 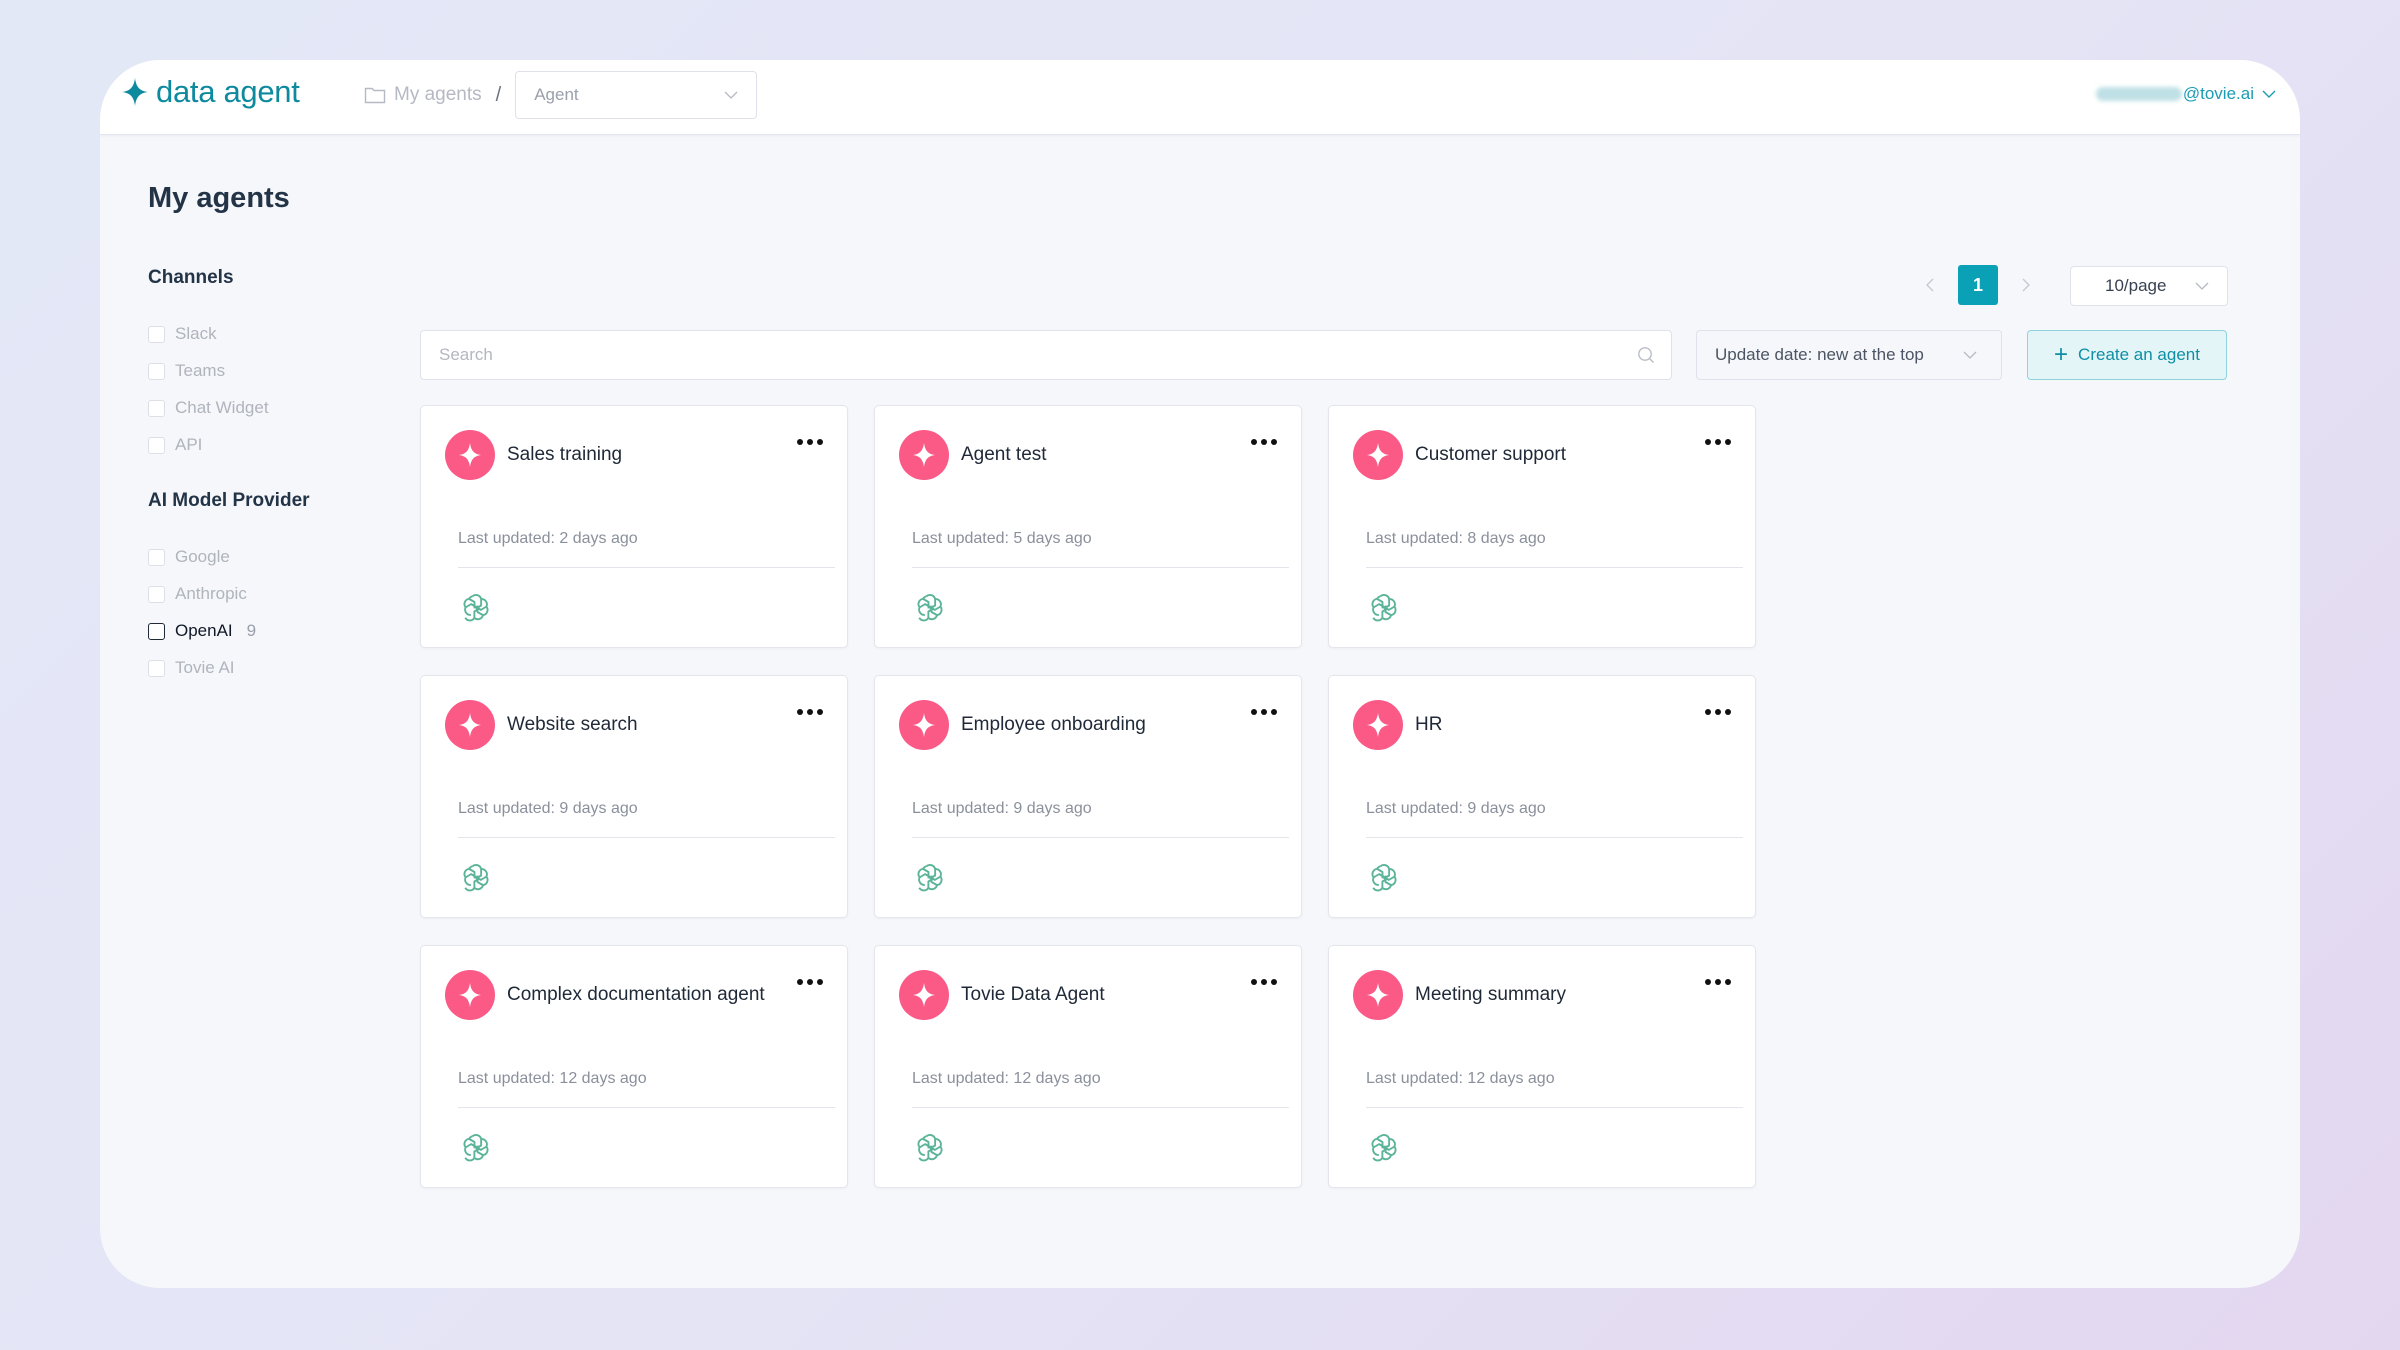 I want to click on user-menu: @tovie.ai, so click(x=2185, y=94).